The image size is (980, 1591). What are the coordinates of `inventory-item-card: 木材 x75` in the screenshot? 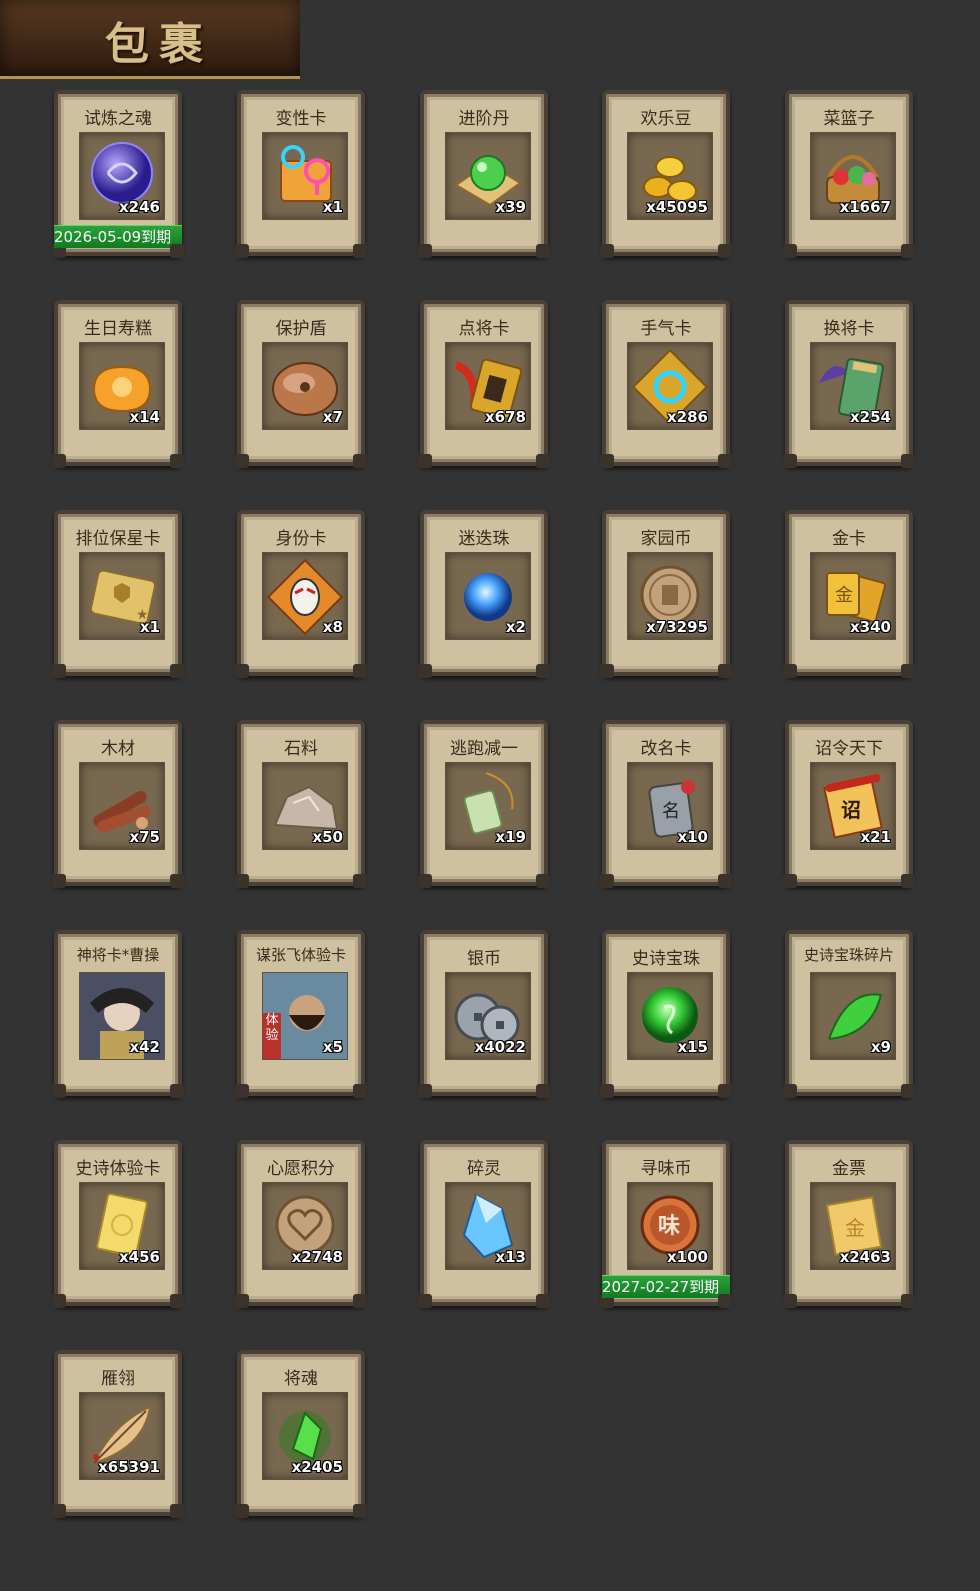 It's located at (118, 804).